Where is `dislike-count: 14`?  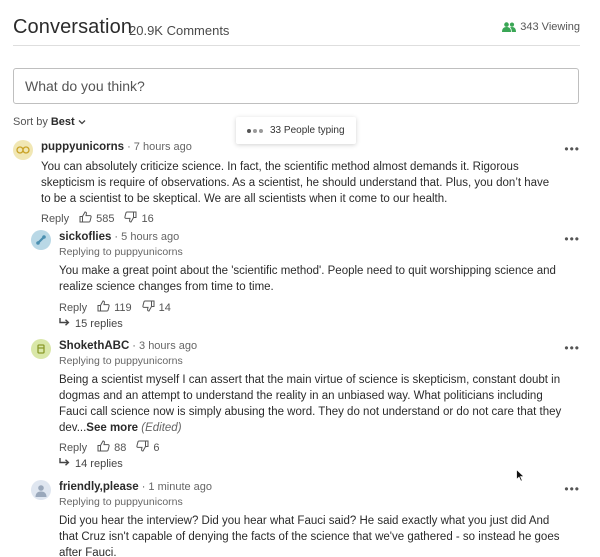
dislike-count: 14 is located at coordinates (164, 307).